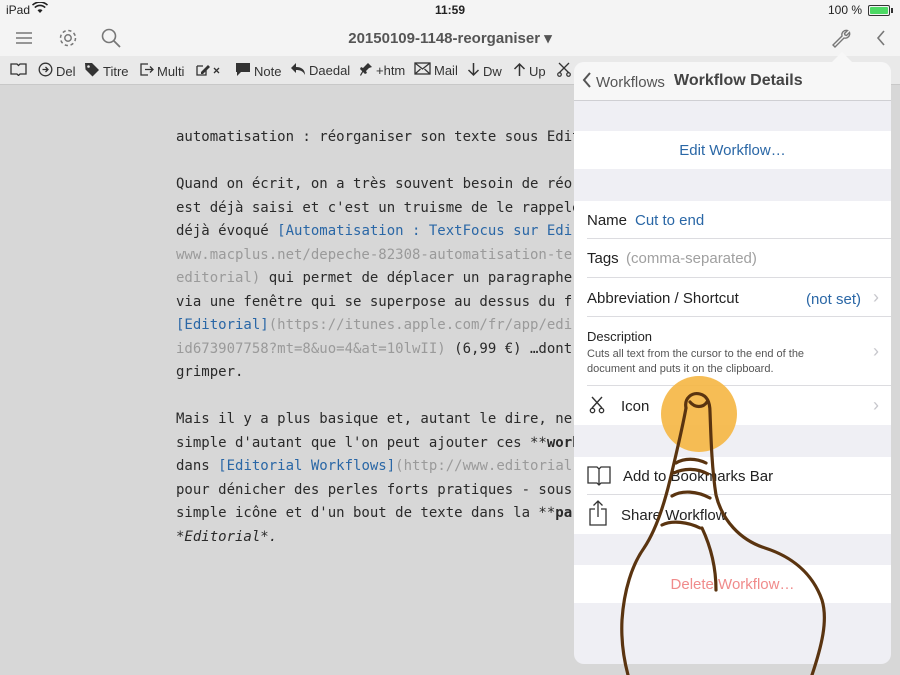 This screenshot has width=900, height=675. I want to click on popover-title: Workflow Details, so click(738, 80).